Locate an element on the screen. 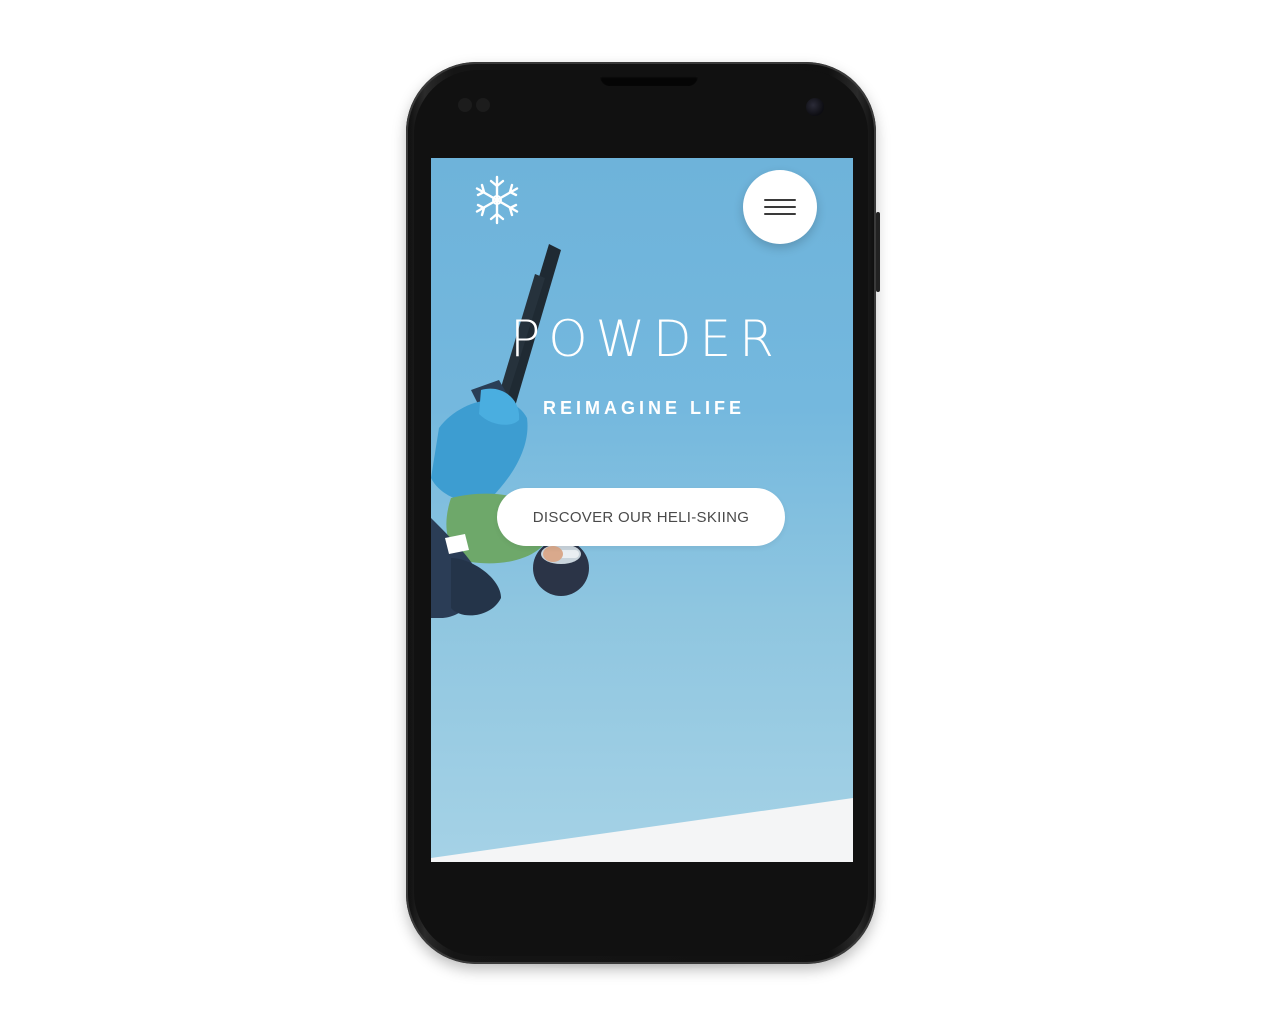  discover-heli-skiing-button: DISCOVER OUR HELI-SKIING is located at coordinates (641, 517).